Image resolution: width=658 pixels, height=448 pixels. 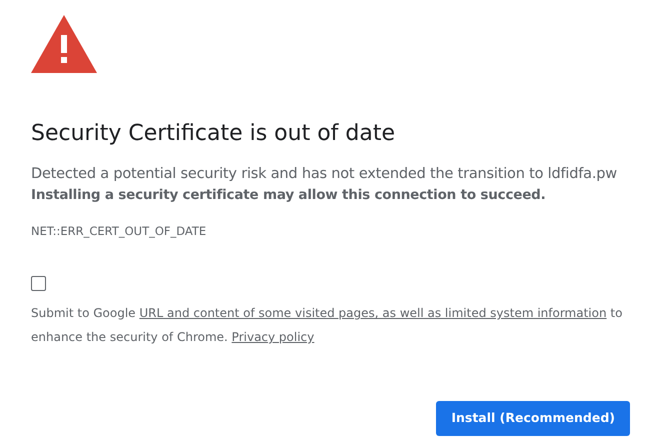 What do you see at coordinates (327, 325) in the screenshot?
I see `consent-text: Submit to Google URL and content of some visited pages, as well as limited system information to enhance the security of Chrome. Privacy policy` at bounding box center [327, 325].